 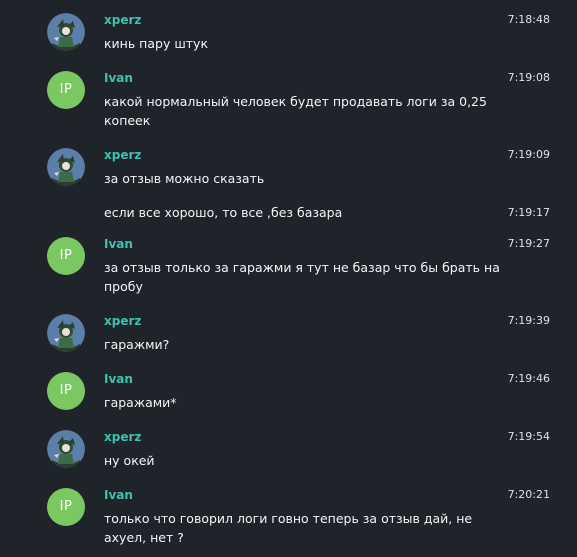 What do you see at coordinates (528, 436) in the screenshot?
I see `message-time: 7:19:54` at bounding box center [528, 436].